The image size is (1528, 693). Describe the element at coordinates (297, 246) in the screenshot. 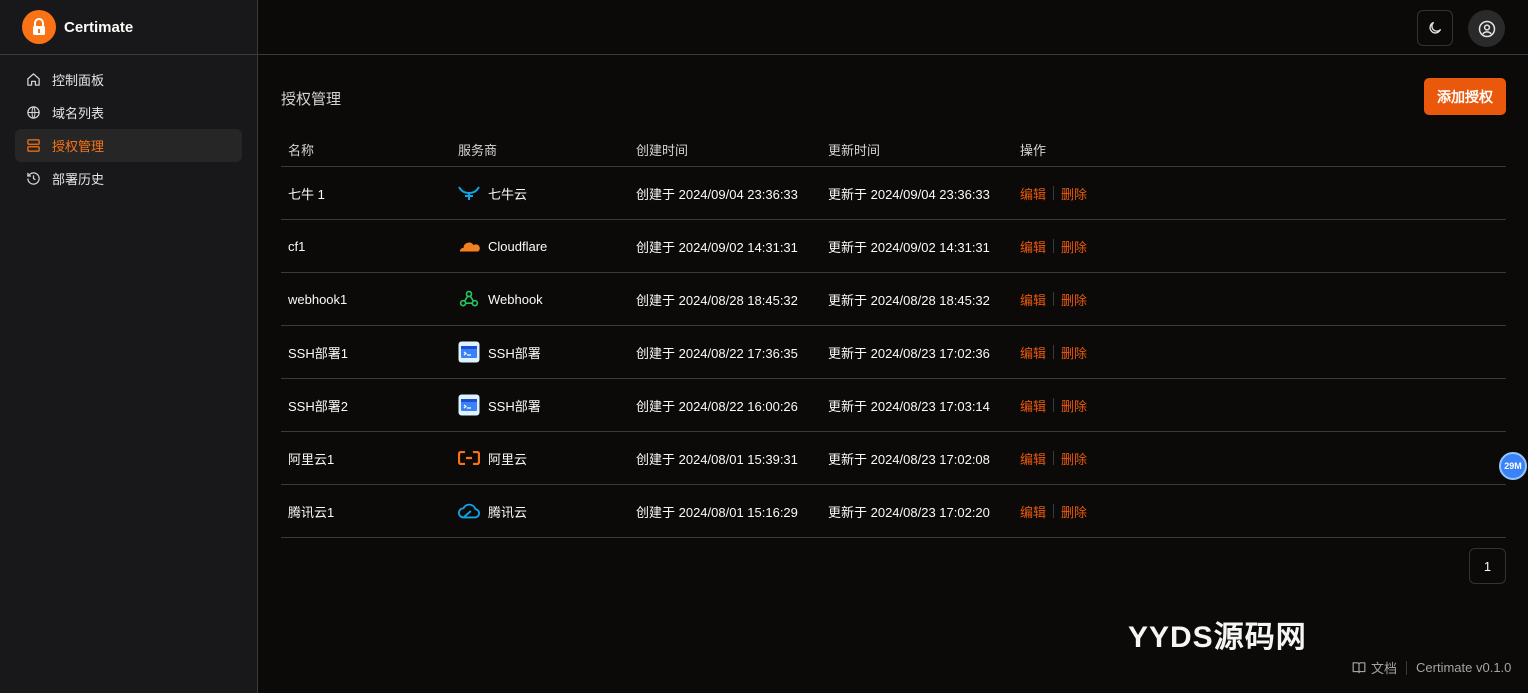

I see `cell-name: cf1` at that location.